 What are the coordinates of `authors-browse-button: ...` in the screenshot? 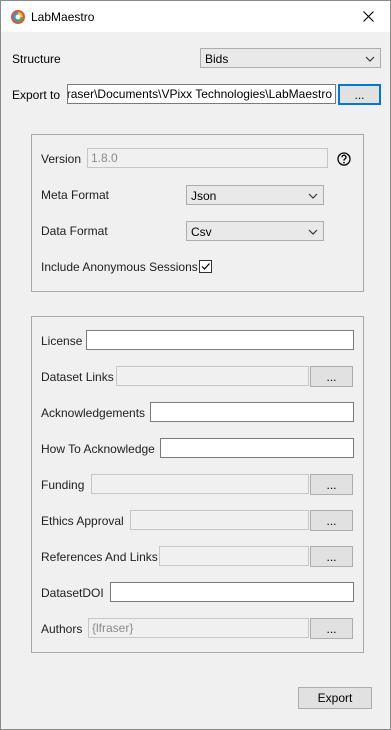 It's located at (331, 628).